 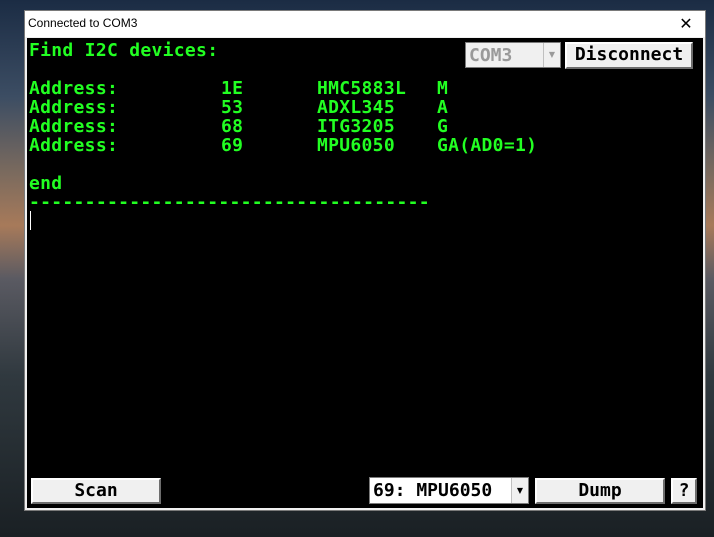 I want to click on row-address: 53, so click(x=232, y=107).